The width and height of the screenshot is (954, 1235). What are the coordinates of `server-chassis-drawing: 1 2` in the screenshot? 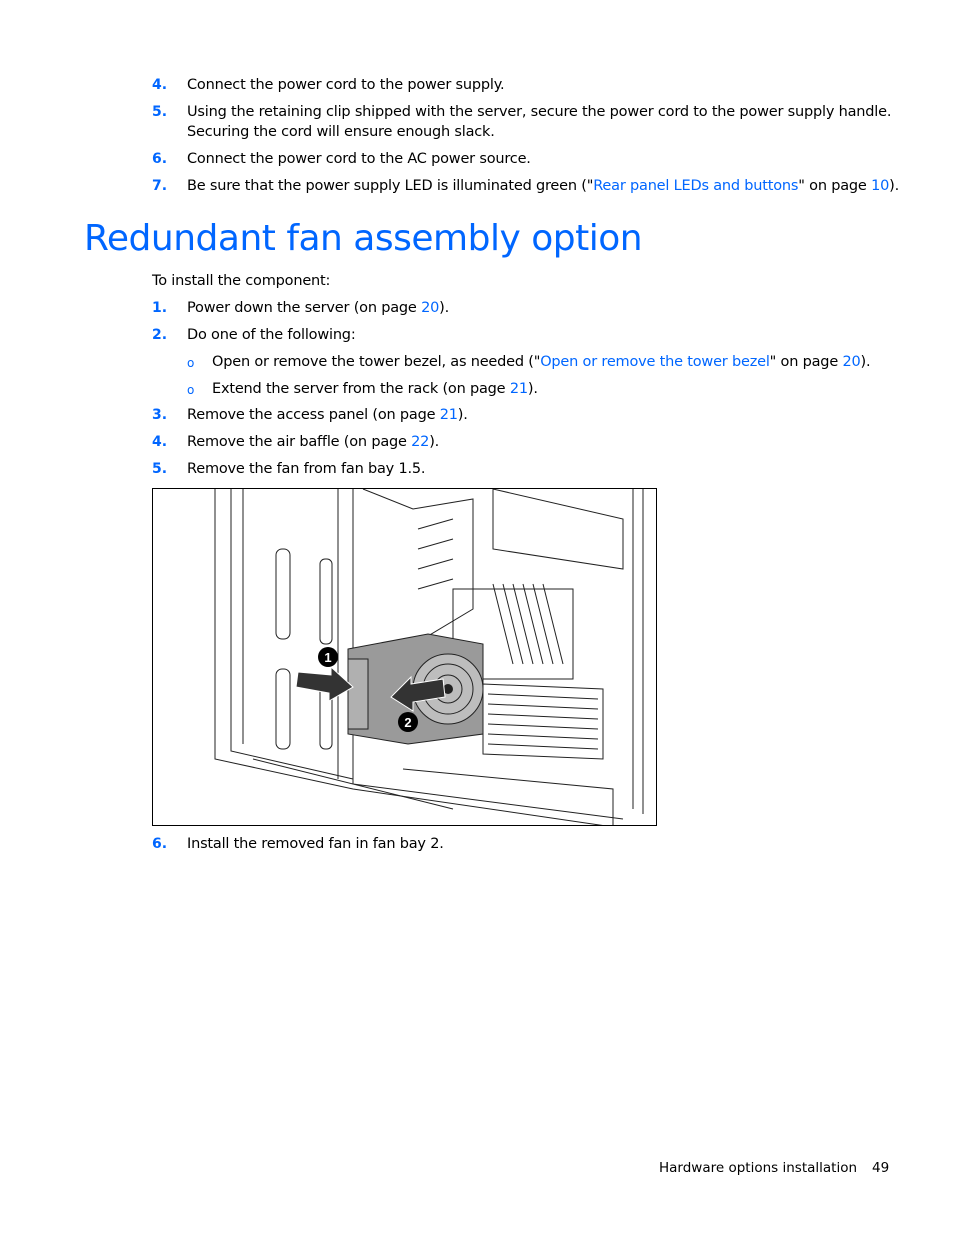 It's located at (429, 657).